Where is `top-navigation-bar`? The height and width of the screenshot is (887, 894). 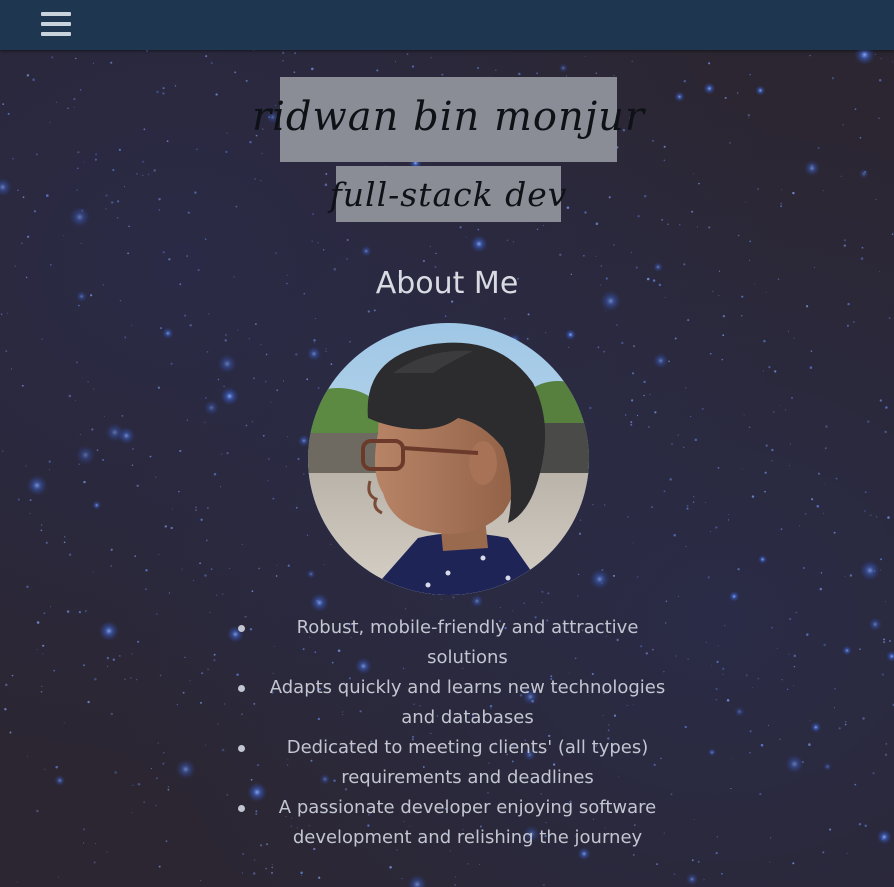
top-navigation-bar is located at coordinates (447, 25).